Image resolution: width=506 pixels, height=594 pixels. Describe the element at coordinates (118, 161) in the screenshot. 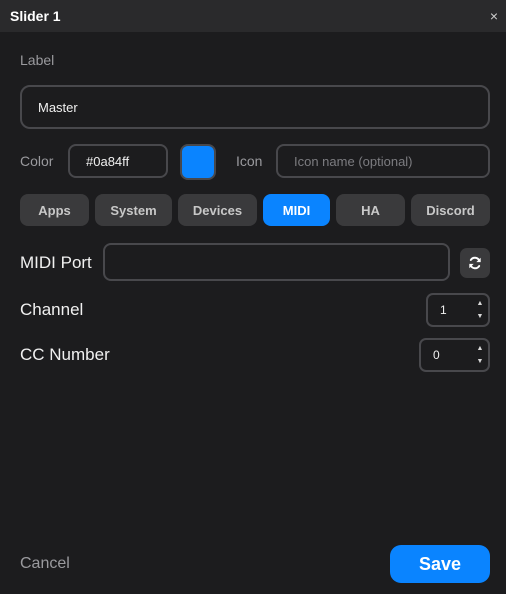

I see `color-hex-input` at that location.